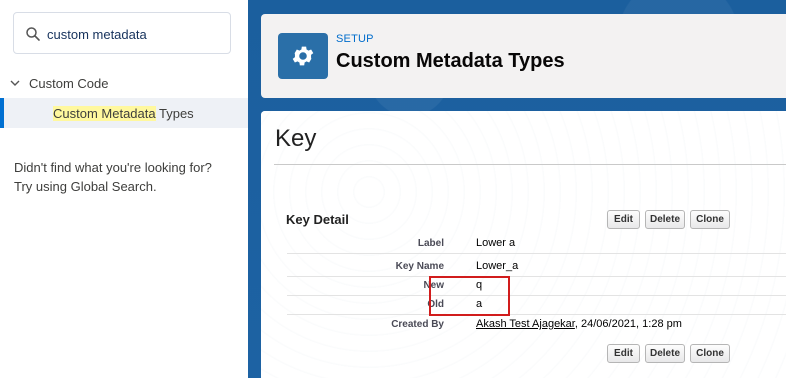  What do you see at coordinates (124, 83) in the screenshot?
I see `tree-item-custom-code: Custom Code` at bounding box center [124, 83].